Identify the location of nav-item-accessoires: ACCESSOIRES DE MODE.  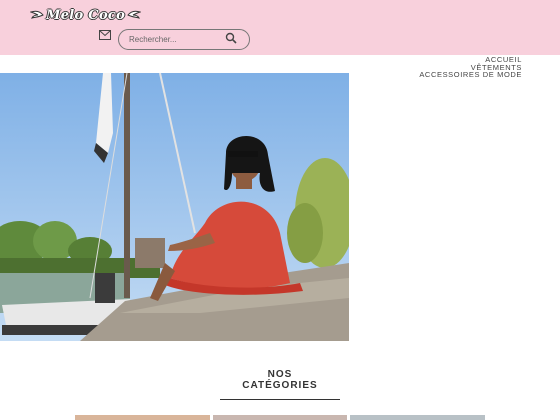
(470, 75).